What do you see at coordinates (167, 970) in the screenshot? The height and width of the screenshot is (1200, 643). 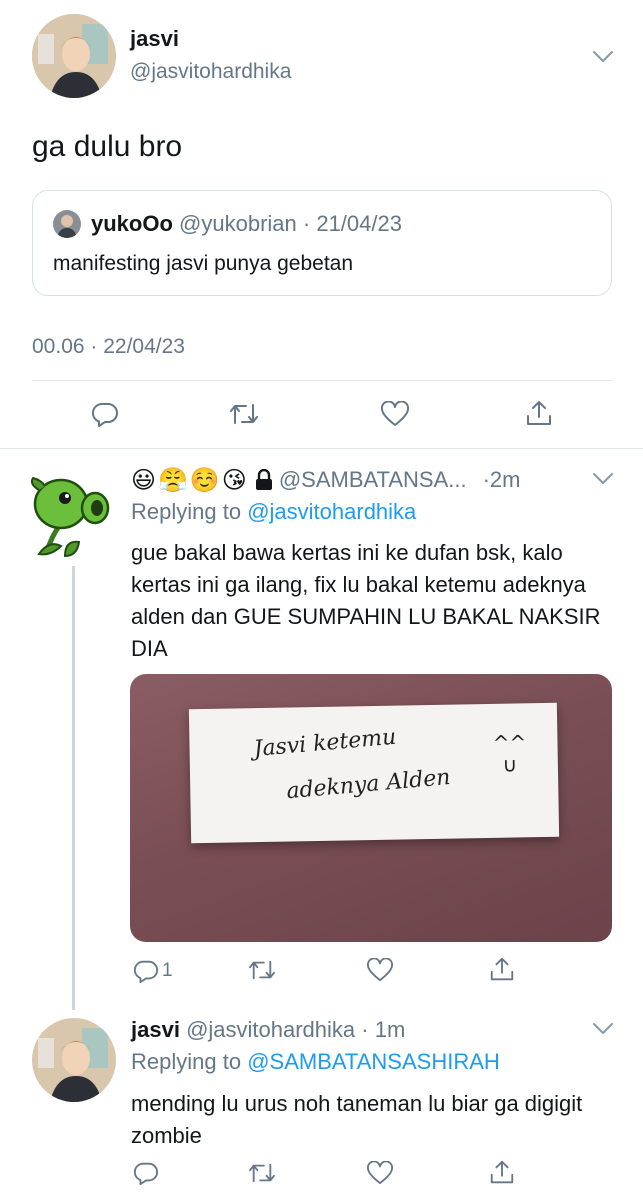 I see `reply-count: 1` at bounding box center [167, 970].